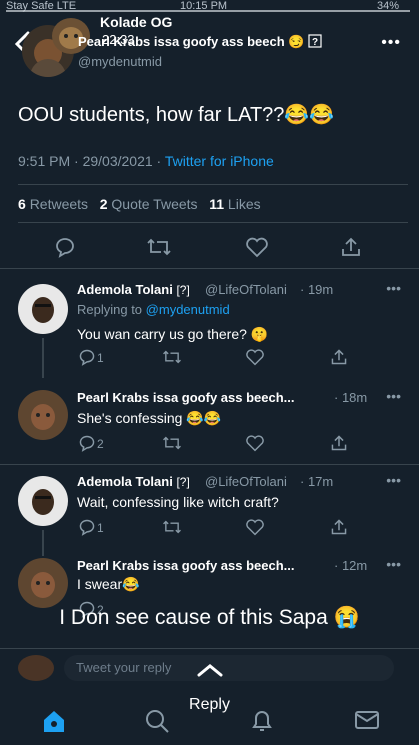  What do you see at coordinates (209, 617) in the screenshot?
I see `story-caption: I Don see cause of this Sapa 😭` at bounding box center [209, 617].